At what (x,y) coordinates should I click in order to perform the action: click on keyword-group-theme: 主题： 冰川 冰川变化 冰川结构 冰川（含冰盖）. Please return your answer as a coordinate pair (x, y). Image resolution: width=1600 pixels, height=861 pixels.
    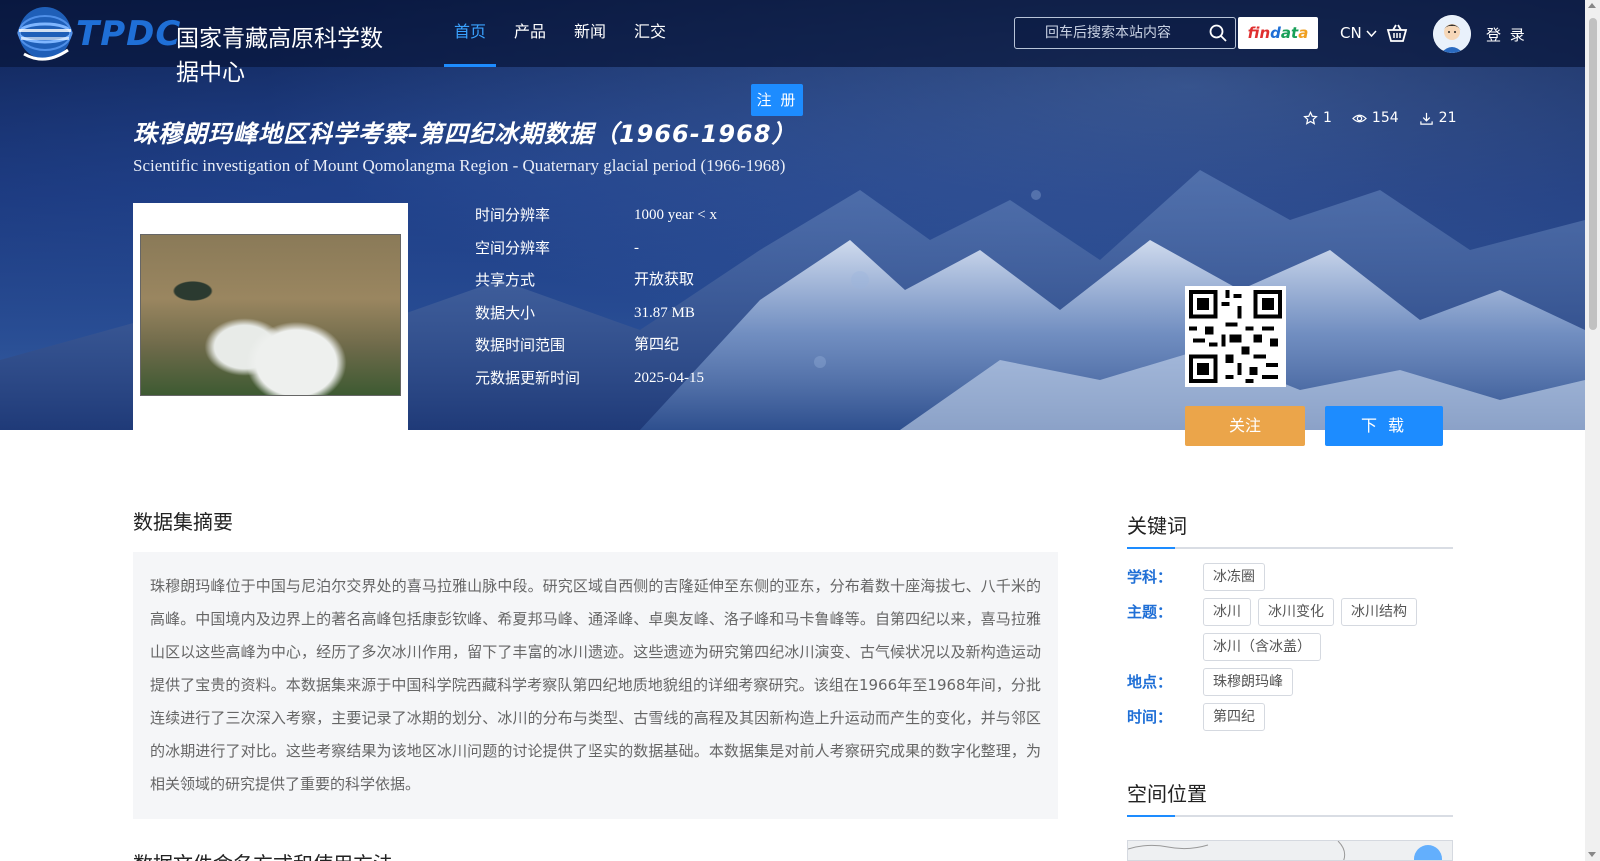
    Looking at the image, I should click on (1290, 629).